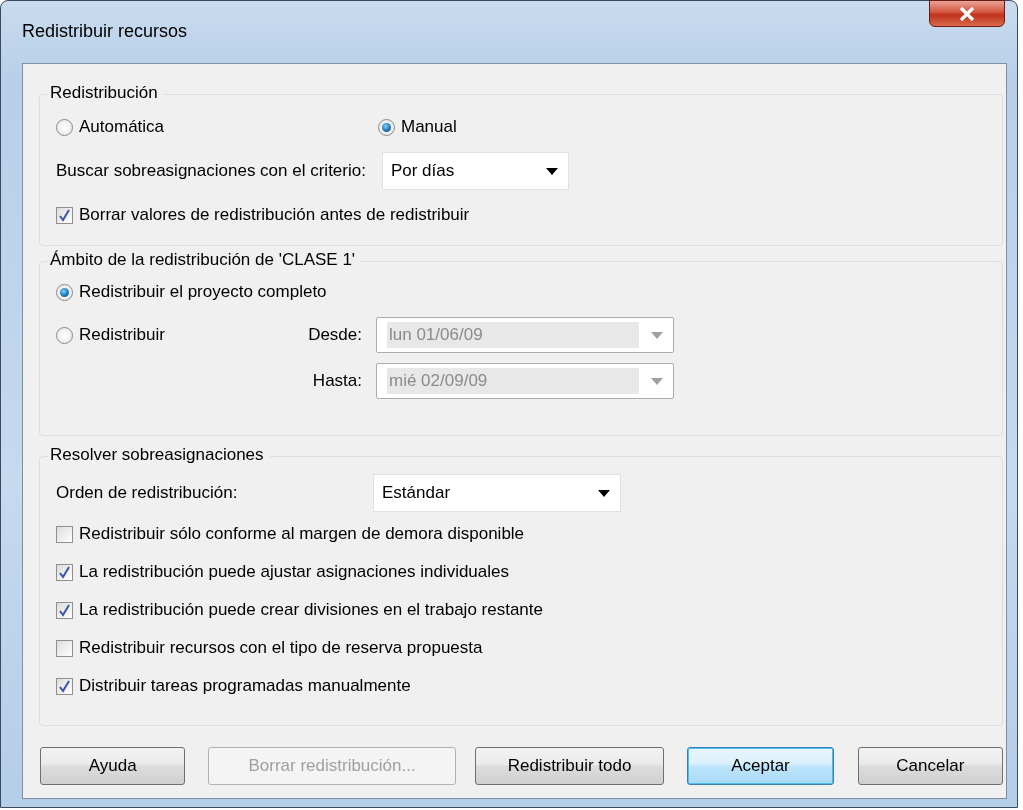  I want to click on radio-option: Manual, so click(539, 127).